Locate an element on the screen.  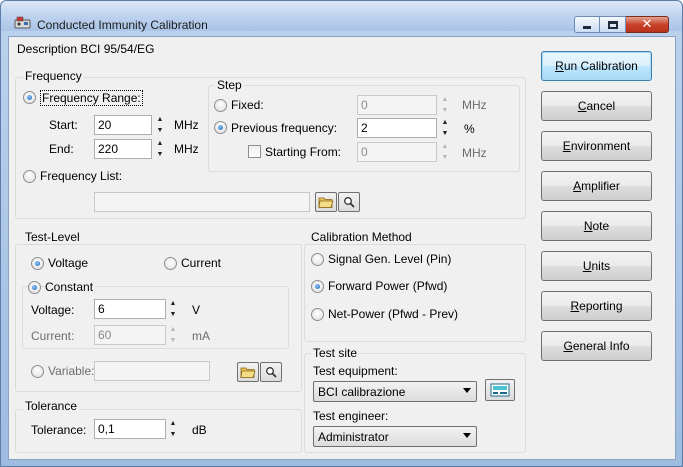
environment-button: Environment is located at coordinates (596, 146).